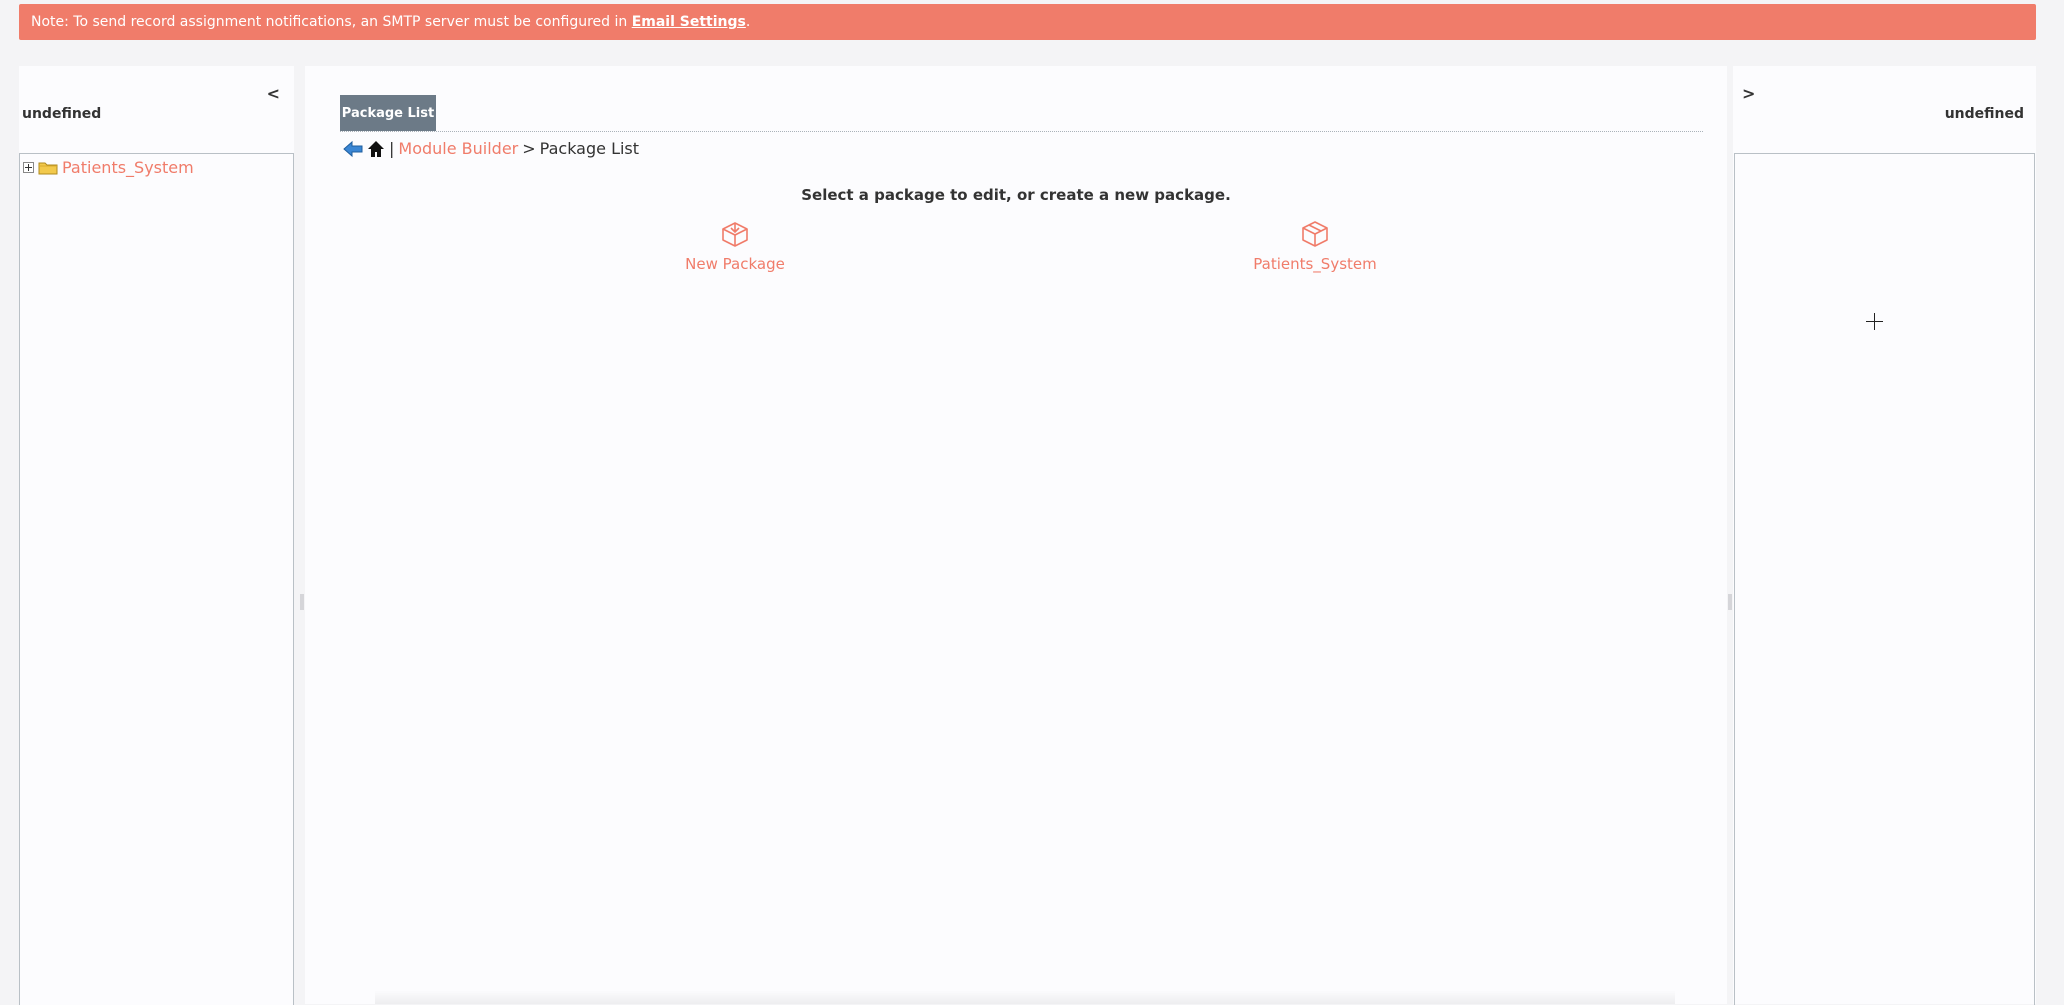 This screenshot has height=1005, width=2064. I want to click on breadcrumb-arrow: >, so click(529, 148).